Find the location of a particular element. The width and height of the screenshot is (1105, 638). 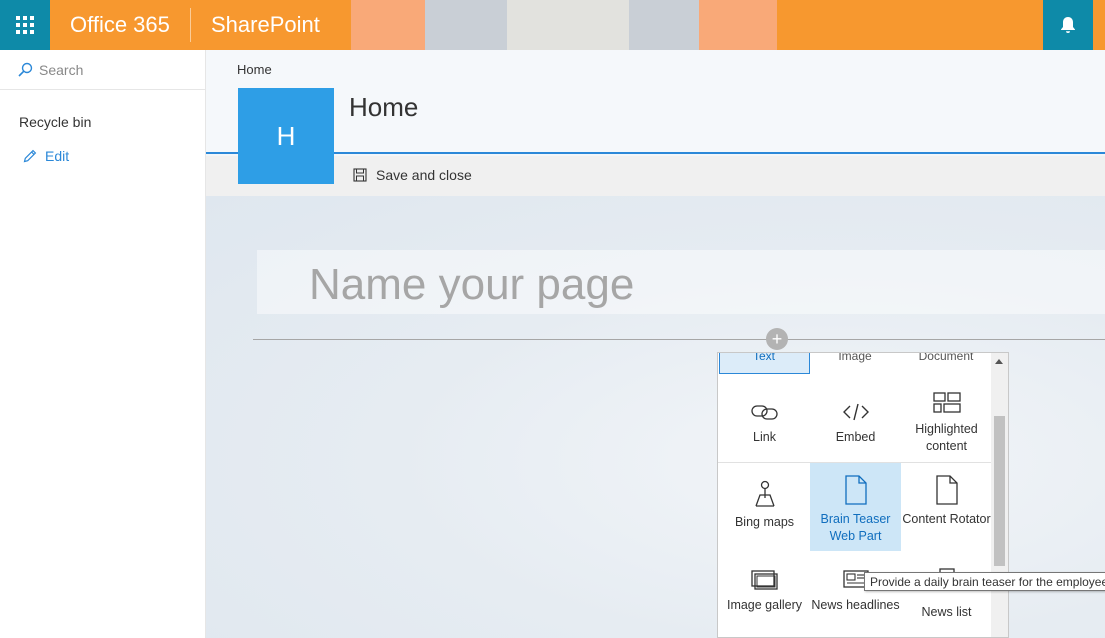

suite-bar: Office 365 SharePoint is located at coordinates (552, 25).